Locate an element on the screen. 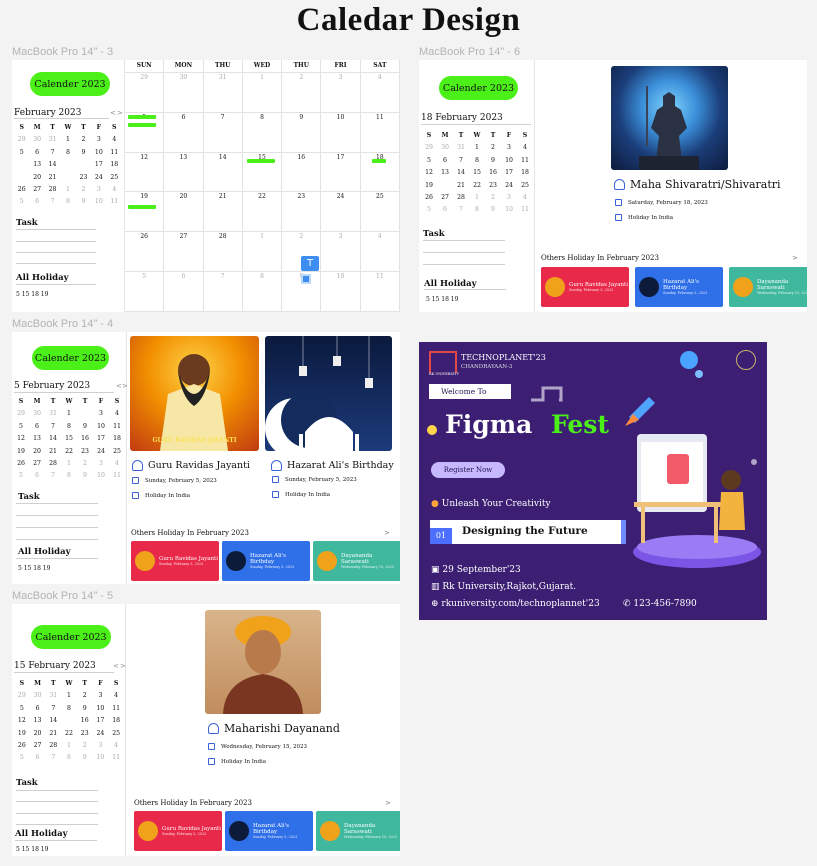 The height and width of the screenshot is (866, 817). day-cell: 19 is located at coordinates (145, 212).